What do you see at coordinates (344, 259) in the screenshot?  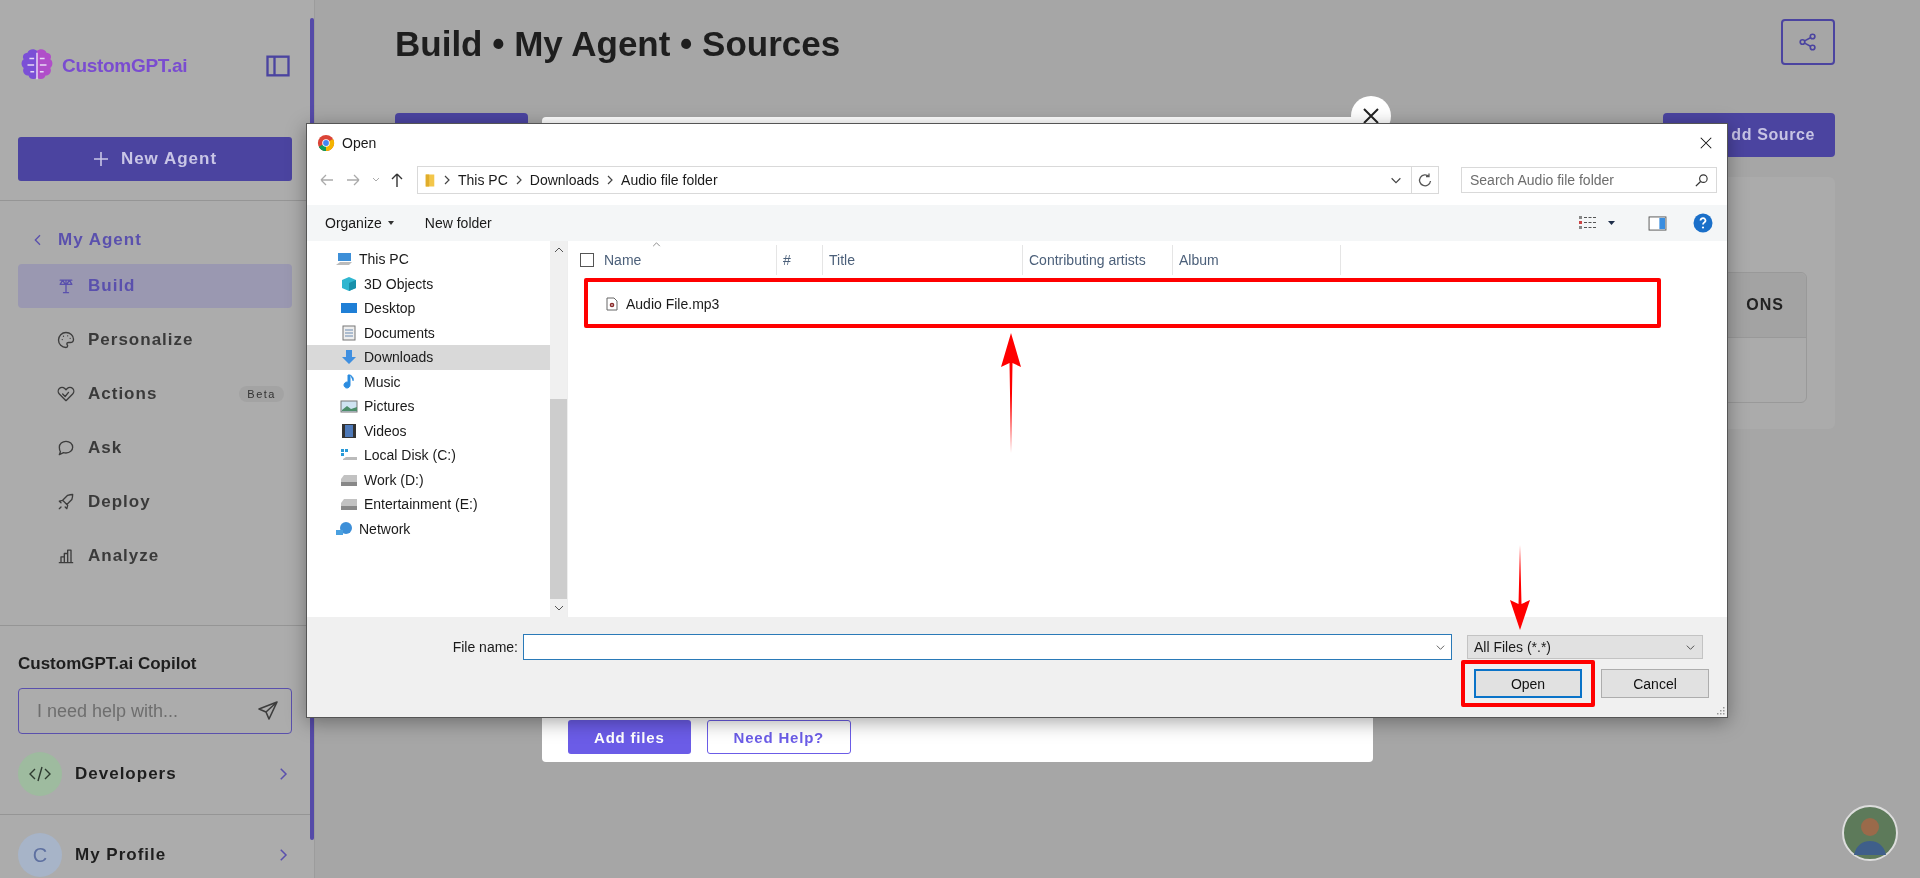 I see `computer-icon` at bounding box center [344, 259].